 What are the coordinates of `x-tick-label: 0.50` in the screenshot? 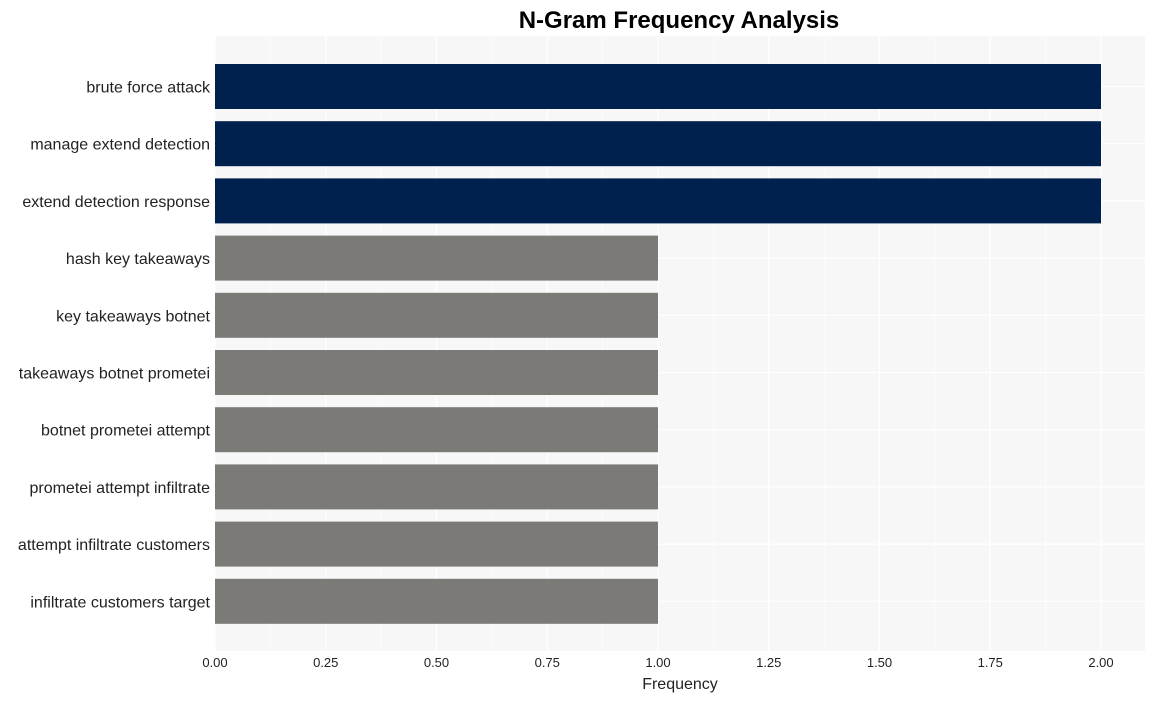 It's located at (436, 662).